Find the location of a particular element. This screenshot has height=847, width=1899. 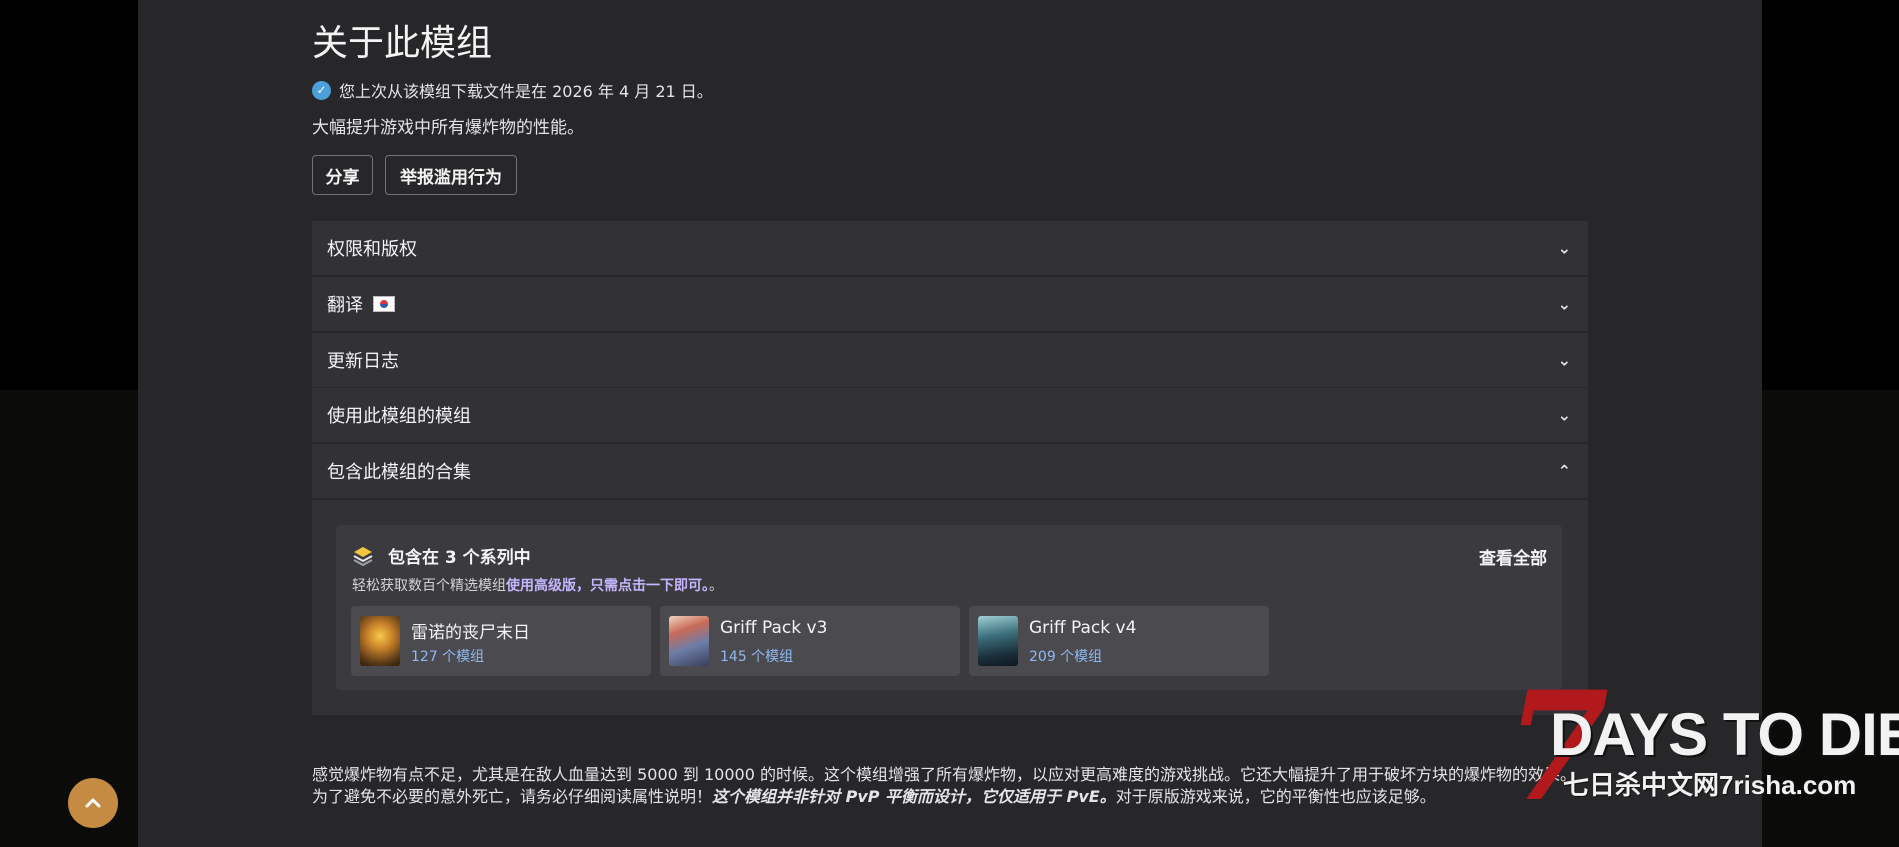

download-notice: ✓ 您上次从该模组下载文件是在 2026 年 4 月 21 日。 is located at coordinates (512, 90).